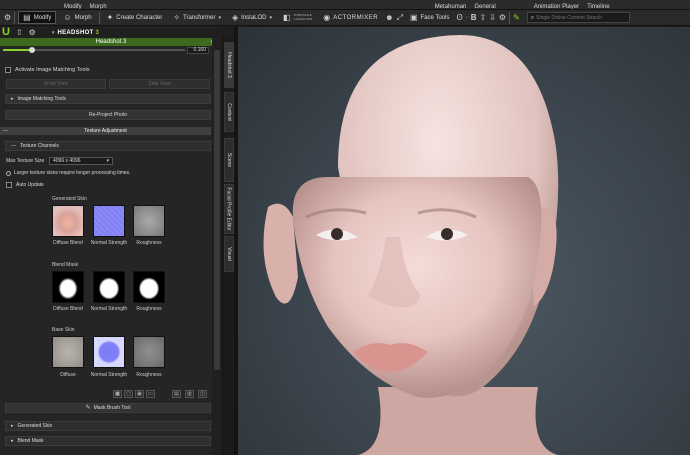 The width and height of the screenshot is (690, 455). What do you see at coordinates (94, 50) in the screenshot?
I see `strength-slider` at bounding box center [94, 50].